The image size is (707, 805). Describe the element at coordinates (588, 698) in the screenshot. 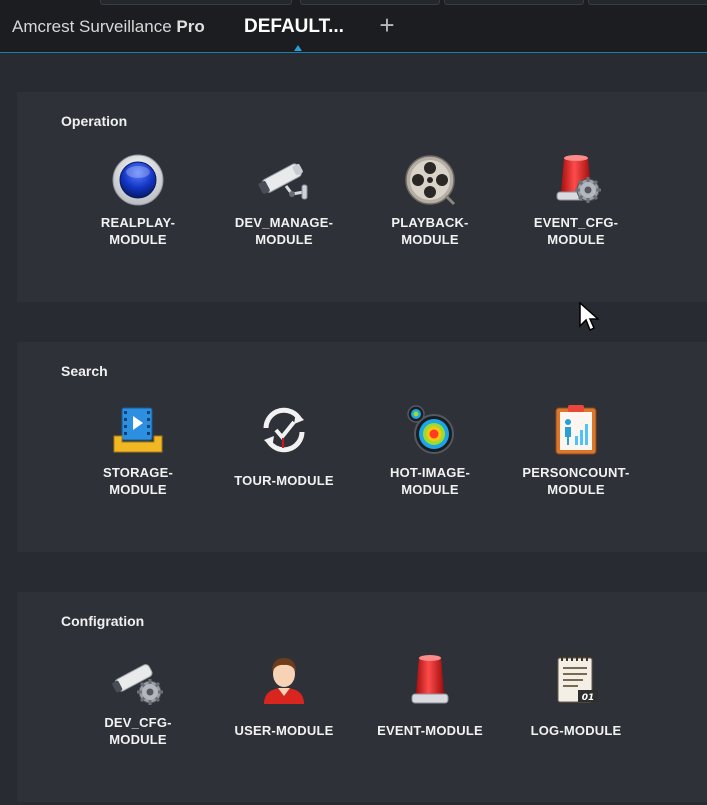

I see `log-icon-text: 01` at that location.